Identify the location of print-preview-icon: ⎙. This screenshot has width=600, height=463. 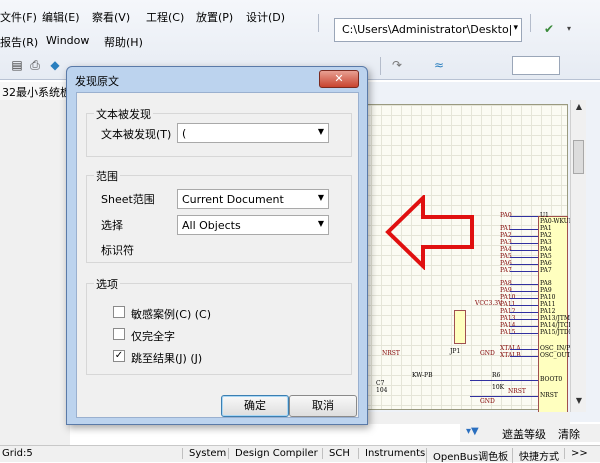
(35, 65).